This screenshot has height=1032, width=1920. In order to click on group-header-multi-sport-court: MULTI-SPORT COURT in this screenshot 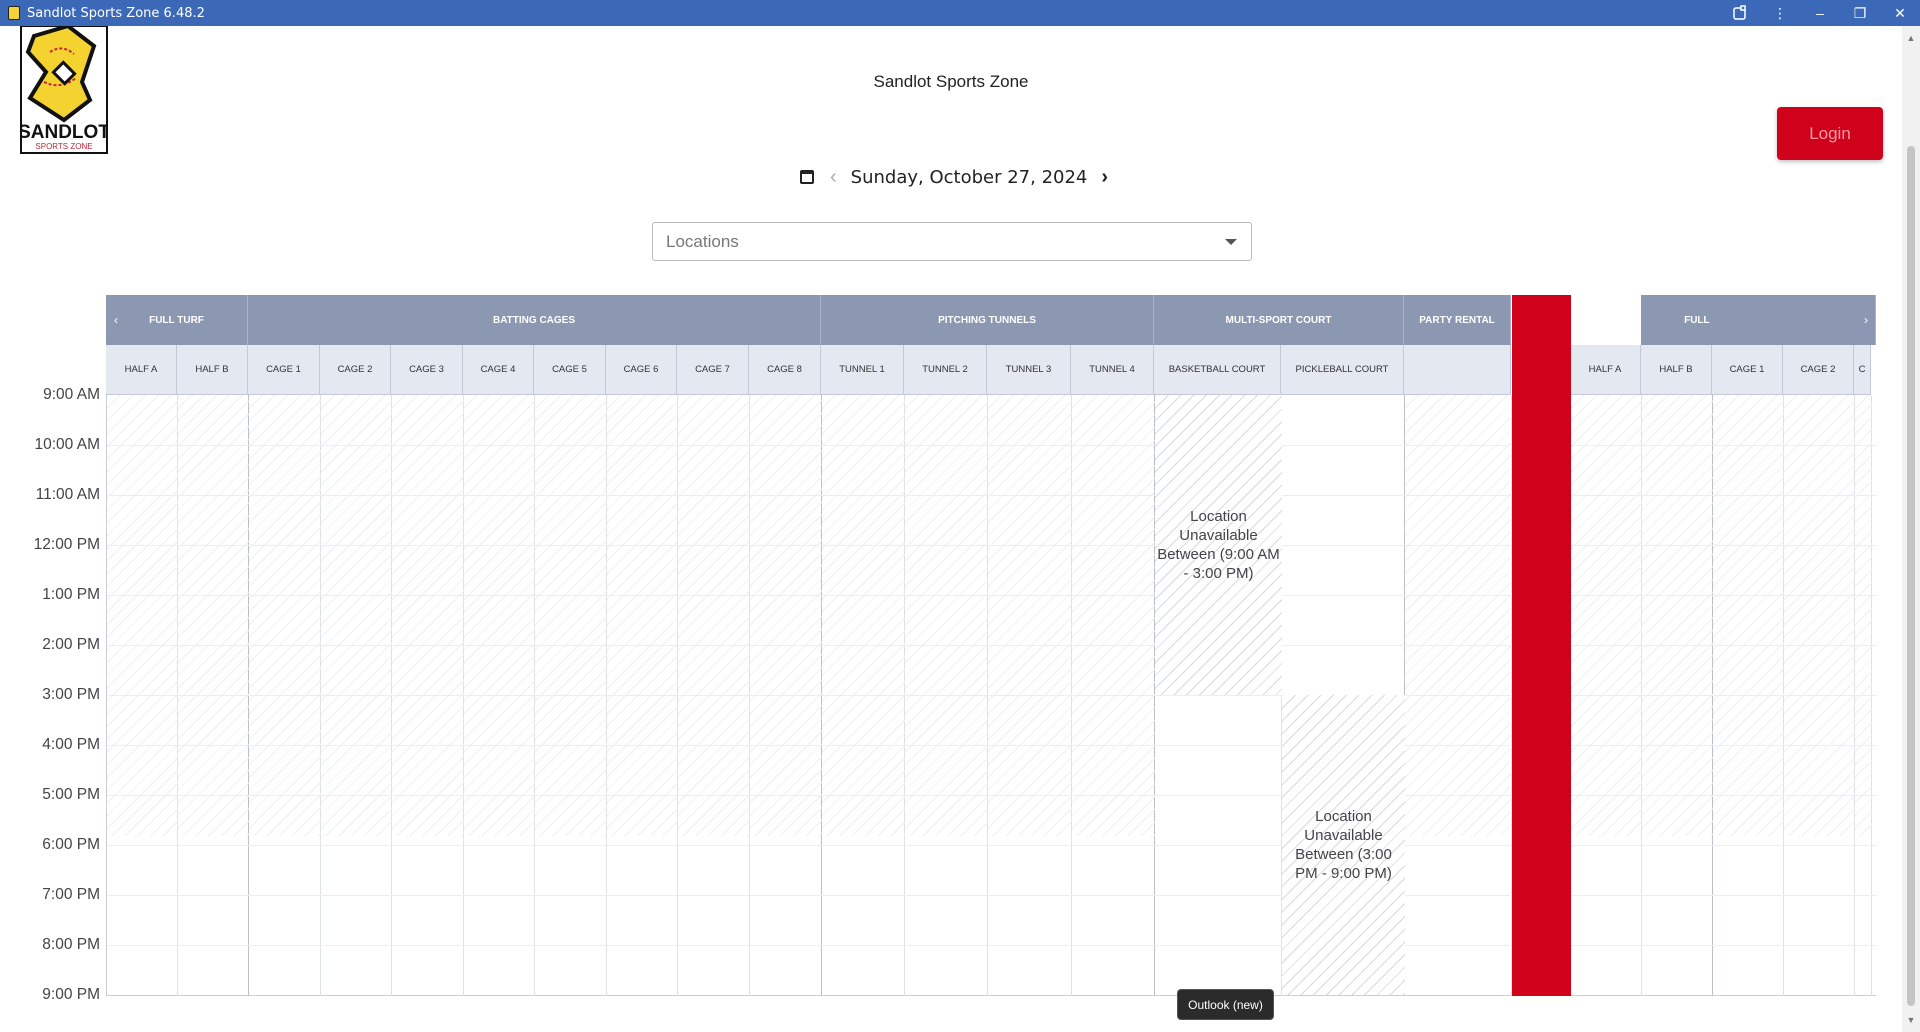, I will do `click(1279, 320)`.